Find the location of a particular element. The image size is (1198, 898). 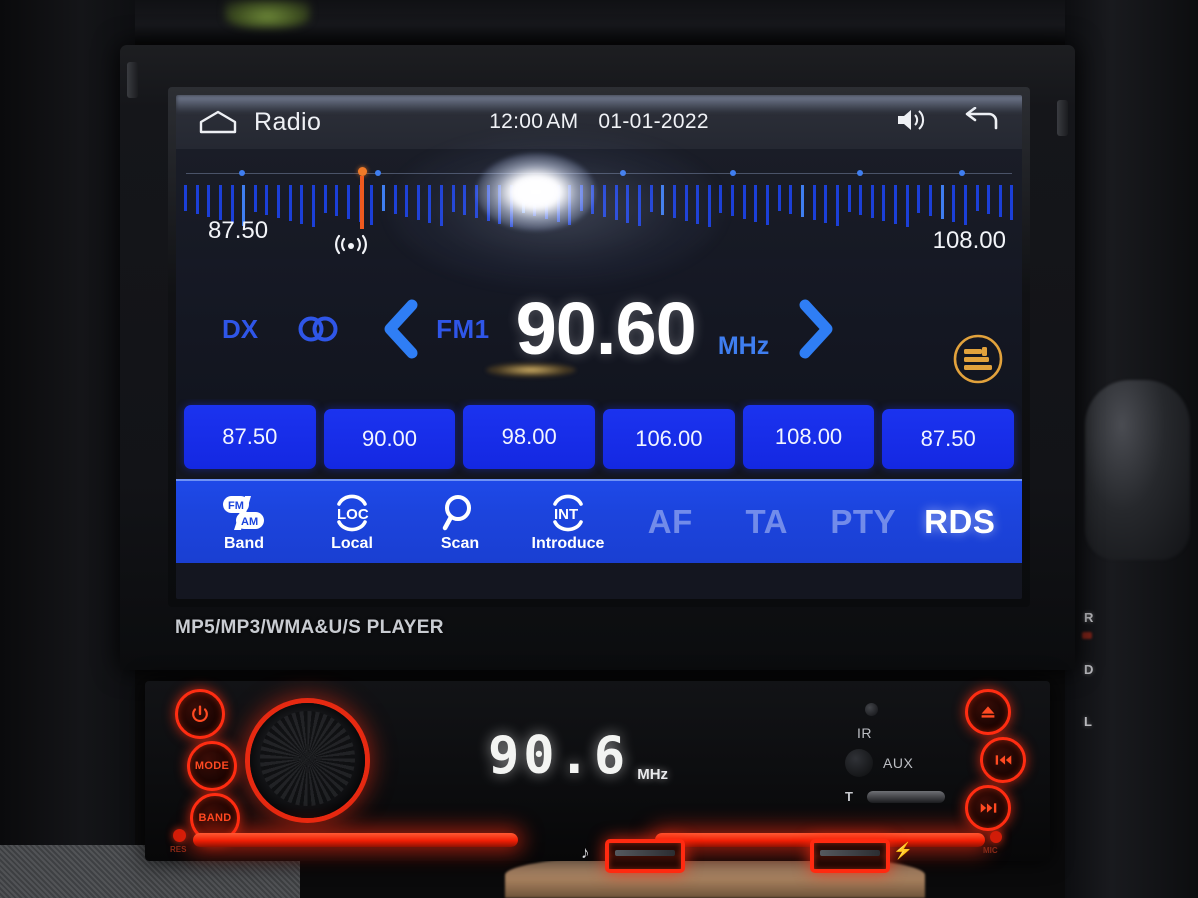

tuning-scale: 87.50 108.00 is located at coordinates (599, 204).